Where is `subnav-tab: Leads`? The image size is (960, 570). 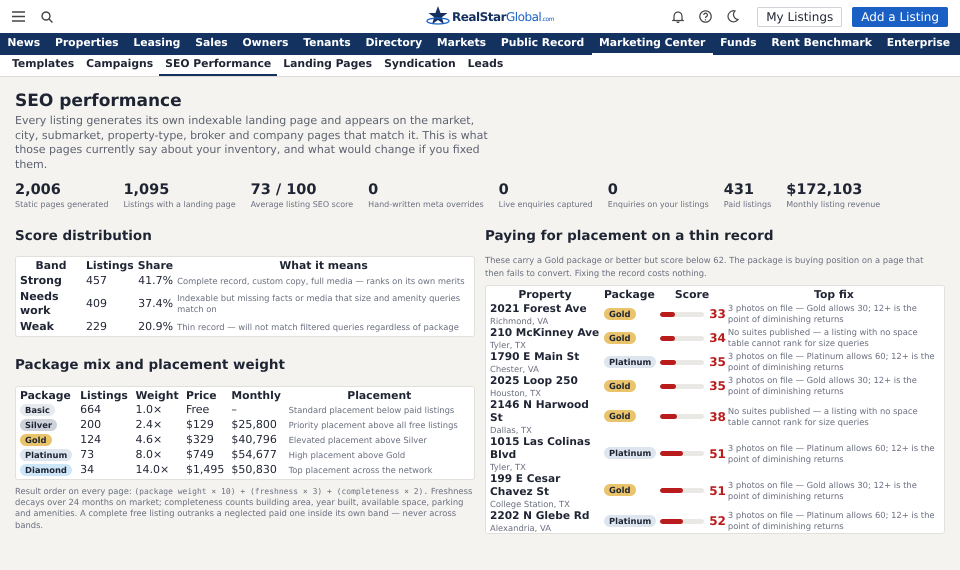 subnav-tab: Leads is located at coordinates (486, 65).